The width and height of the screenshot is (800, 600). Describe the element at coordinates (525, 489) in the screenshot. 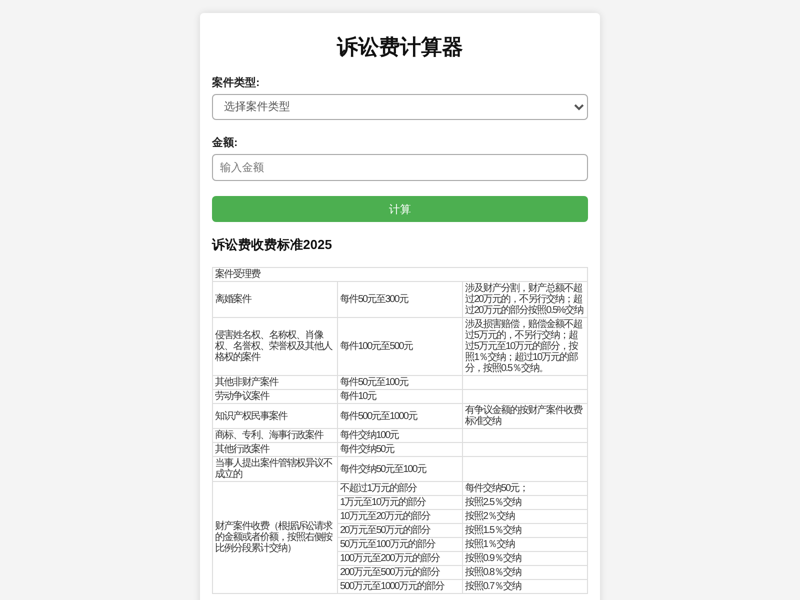

I see `table-cell: 每件交纳50元；` at that location.